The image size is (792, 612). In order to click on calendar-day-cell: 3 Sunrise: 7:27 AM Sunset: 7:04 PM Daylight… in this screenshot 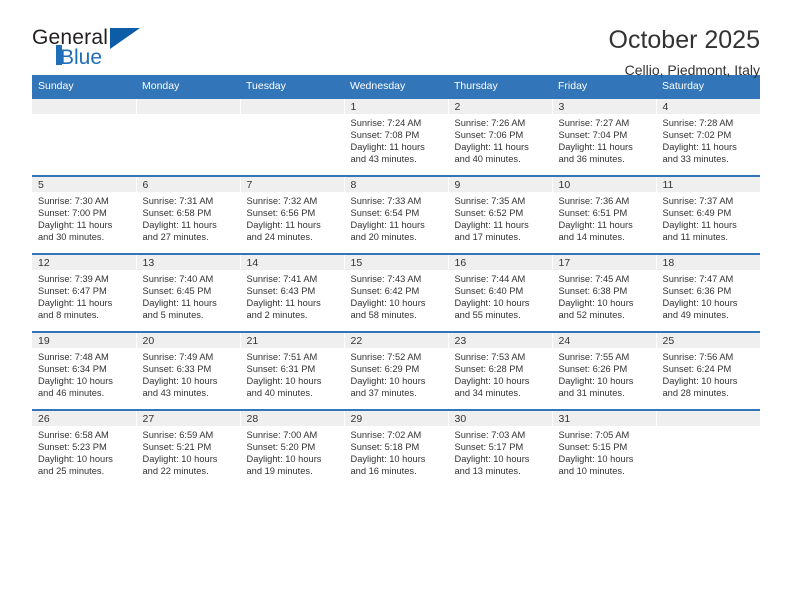, I will do `click(603, 136)`.